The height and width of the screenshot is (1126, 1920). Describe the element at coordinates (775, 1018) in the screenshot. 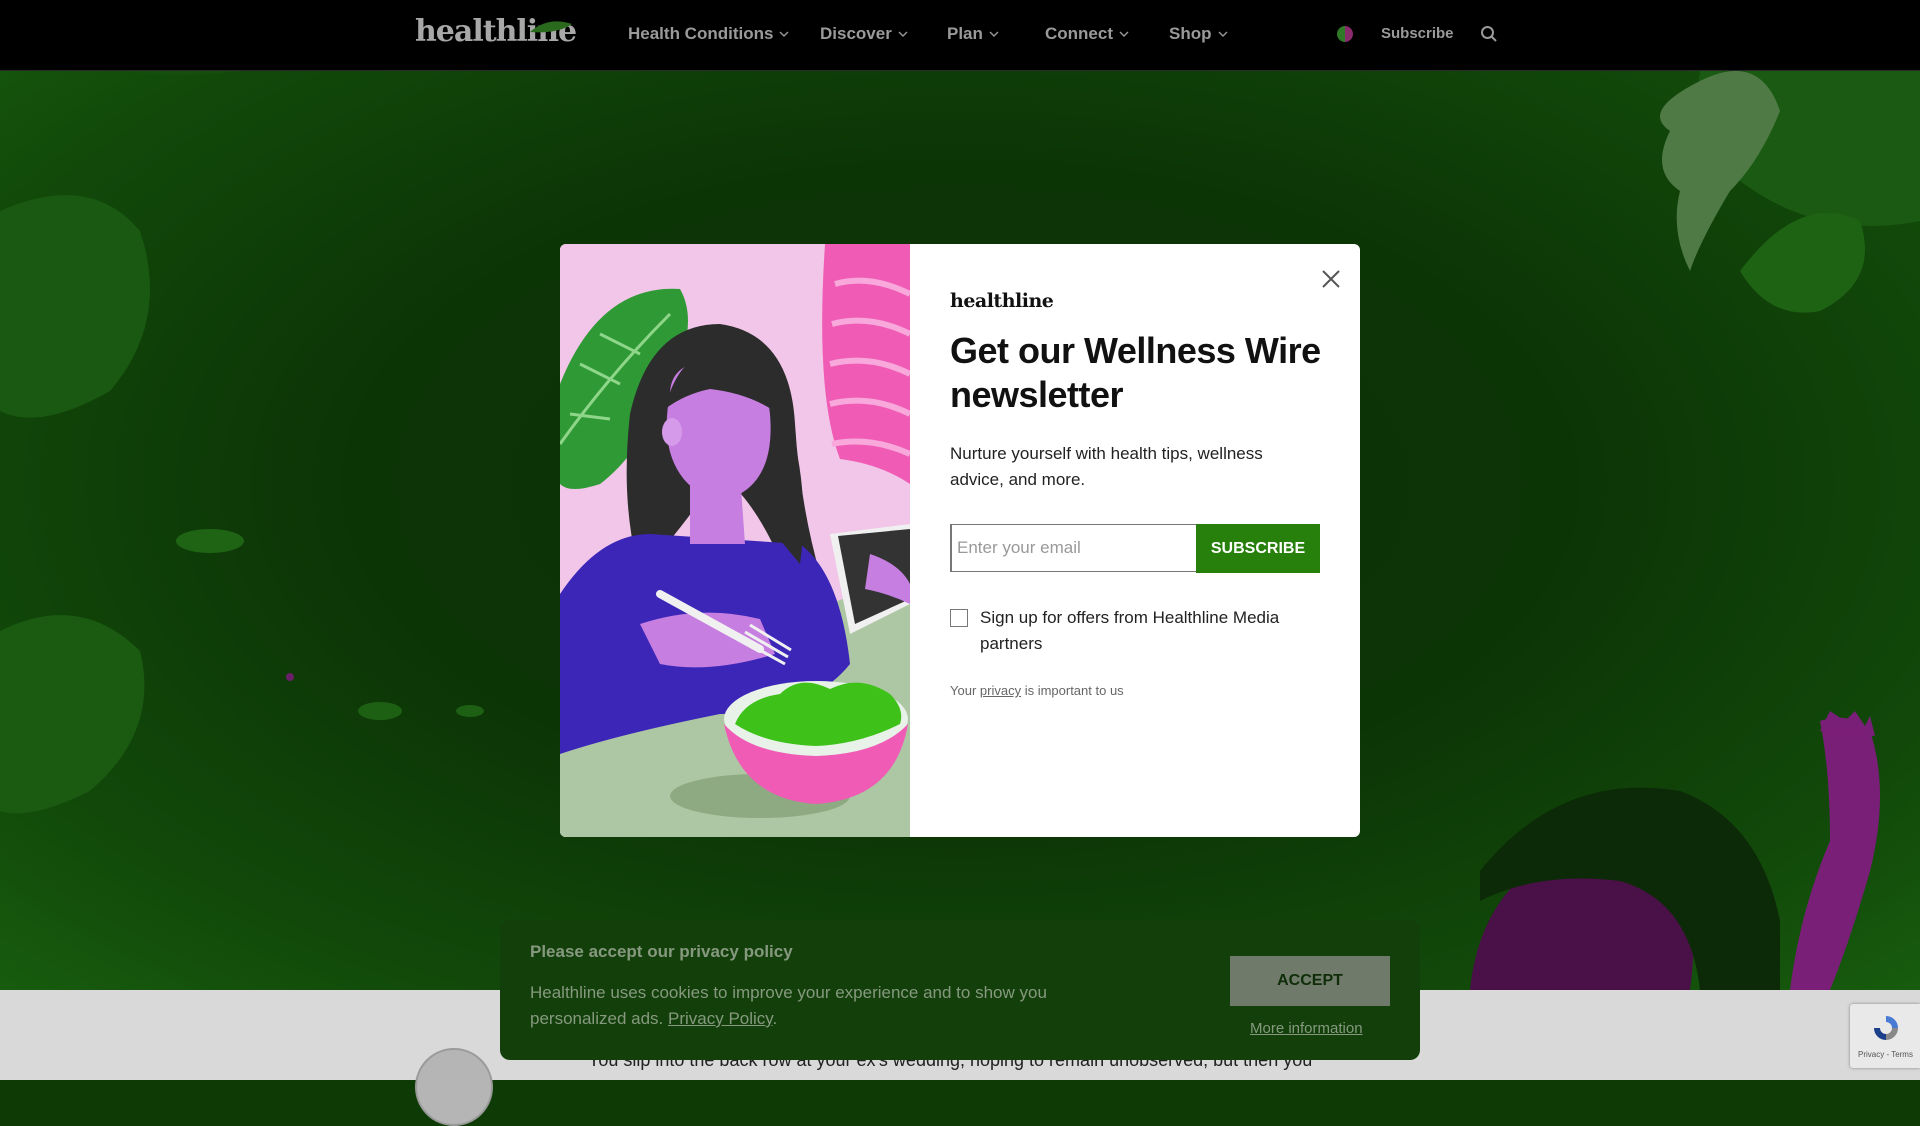

I see `cookie-period: .` at that location.